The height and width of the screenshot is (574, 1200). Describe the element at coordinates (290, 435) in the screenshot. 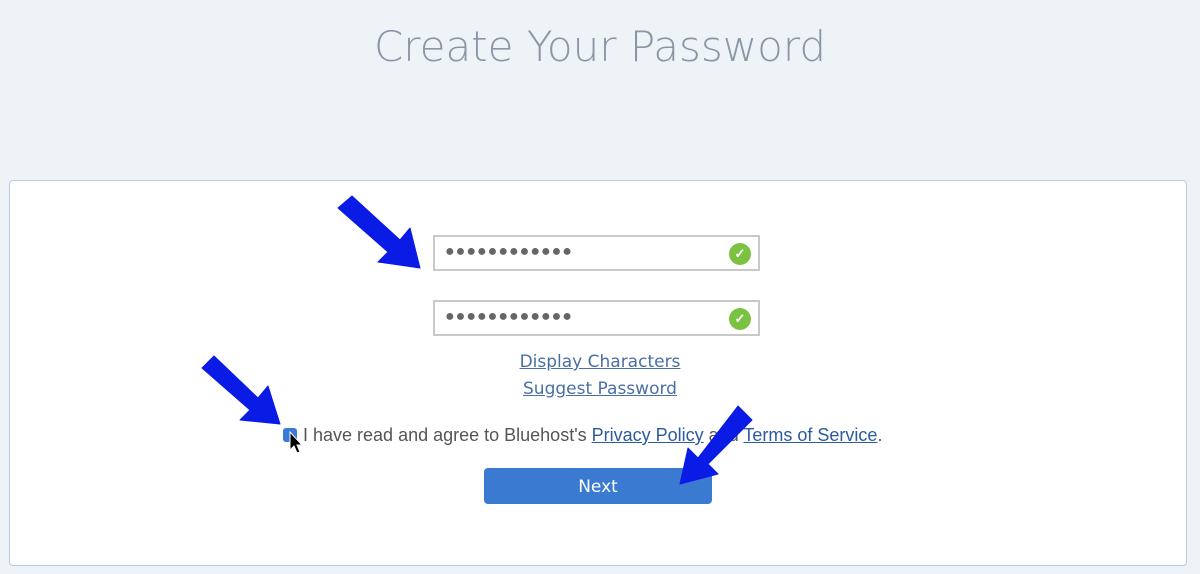

I see `agree-checkbox` at that location.